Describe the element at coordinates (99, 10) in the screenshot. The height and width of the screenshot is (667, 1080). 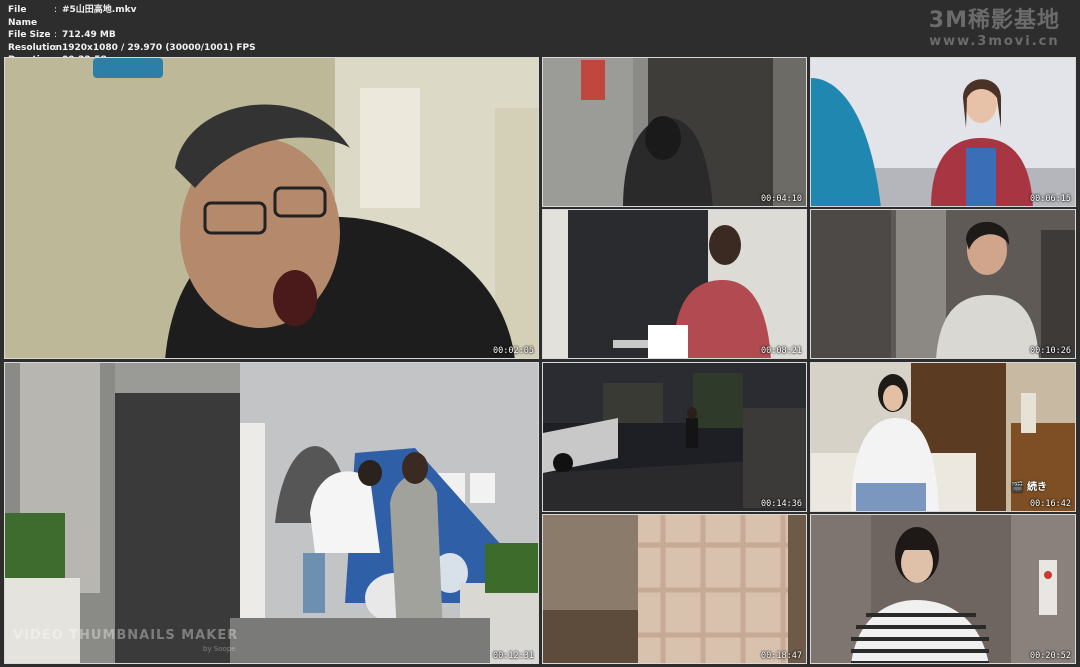
I see `info-value: #5山田高地.mkv` at that location.